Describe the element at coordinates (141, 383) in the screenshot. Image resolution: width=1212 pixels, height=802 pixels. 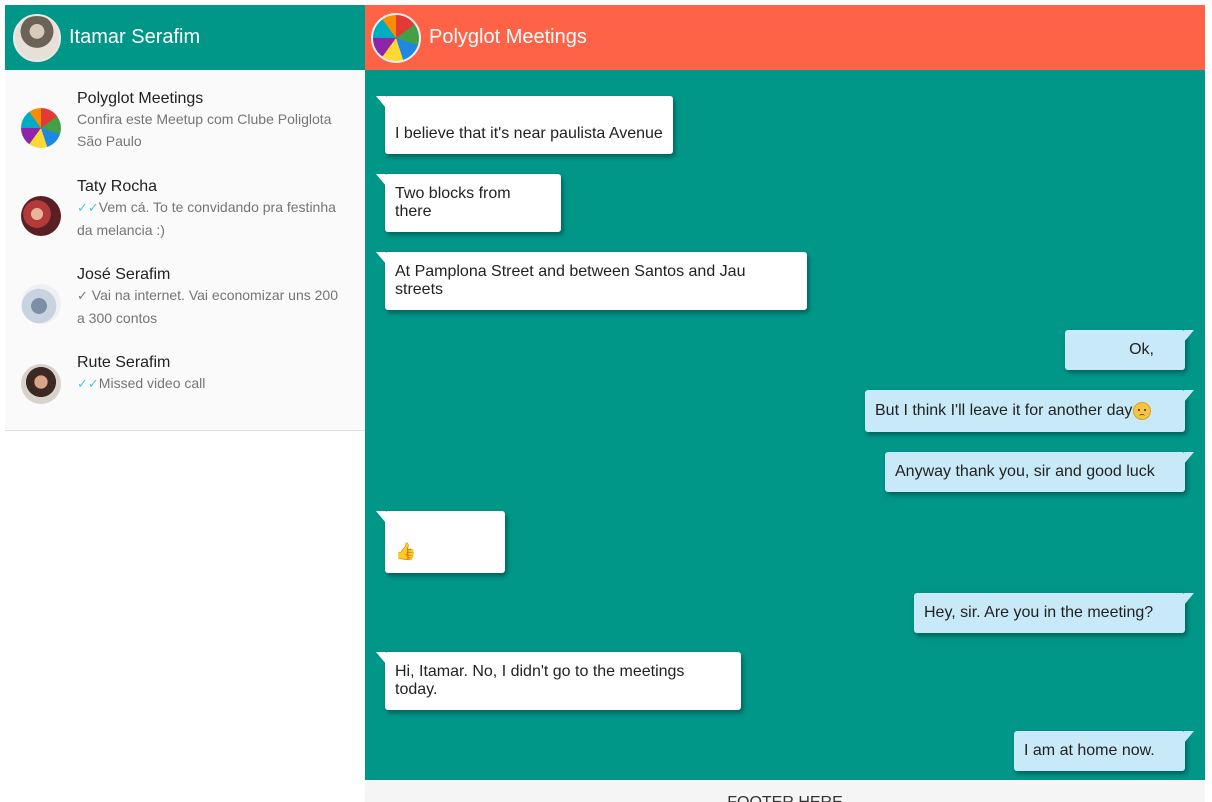
I see `contact-last-message: ✓✓Missed video call` at that location.